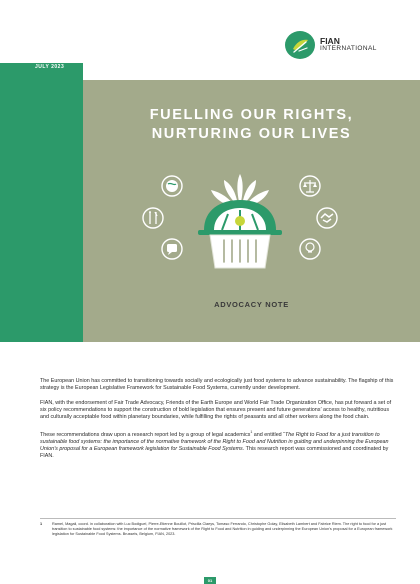 The image size is (420, 584). I want to click on handshake-icon, so click(327, 218).